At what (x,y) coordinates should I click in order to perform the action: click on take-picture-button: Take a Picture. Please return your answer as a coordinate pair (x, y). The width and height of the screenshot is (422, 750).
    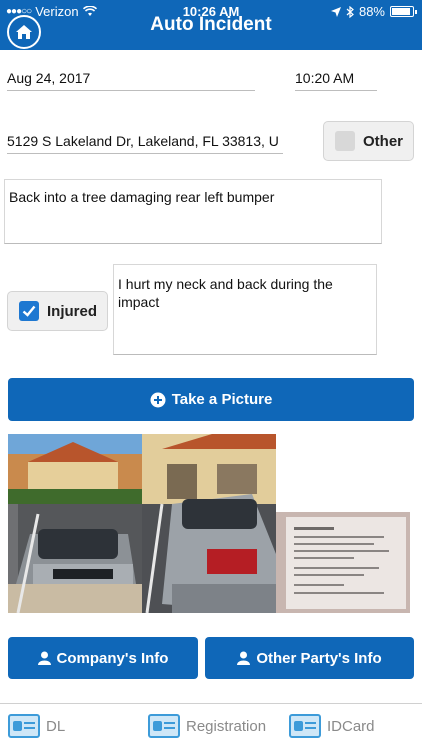
    Looking at the image, I should click on (211, 399).